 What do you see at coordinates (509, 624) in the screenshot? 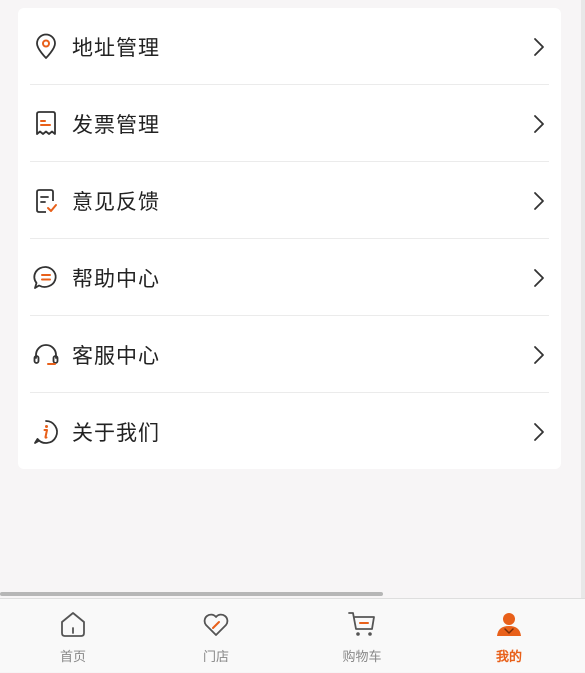
I see `user-icon` at bounding box center [509, 624].